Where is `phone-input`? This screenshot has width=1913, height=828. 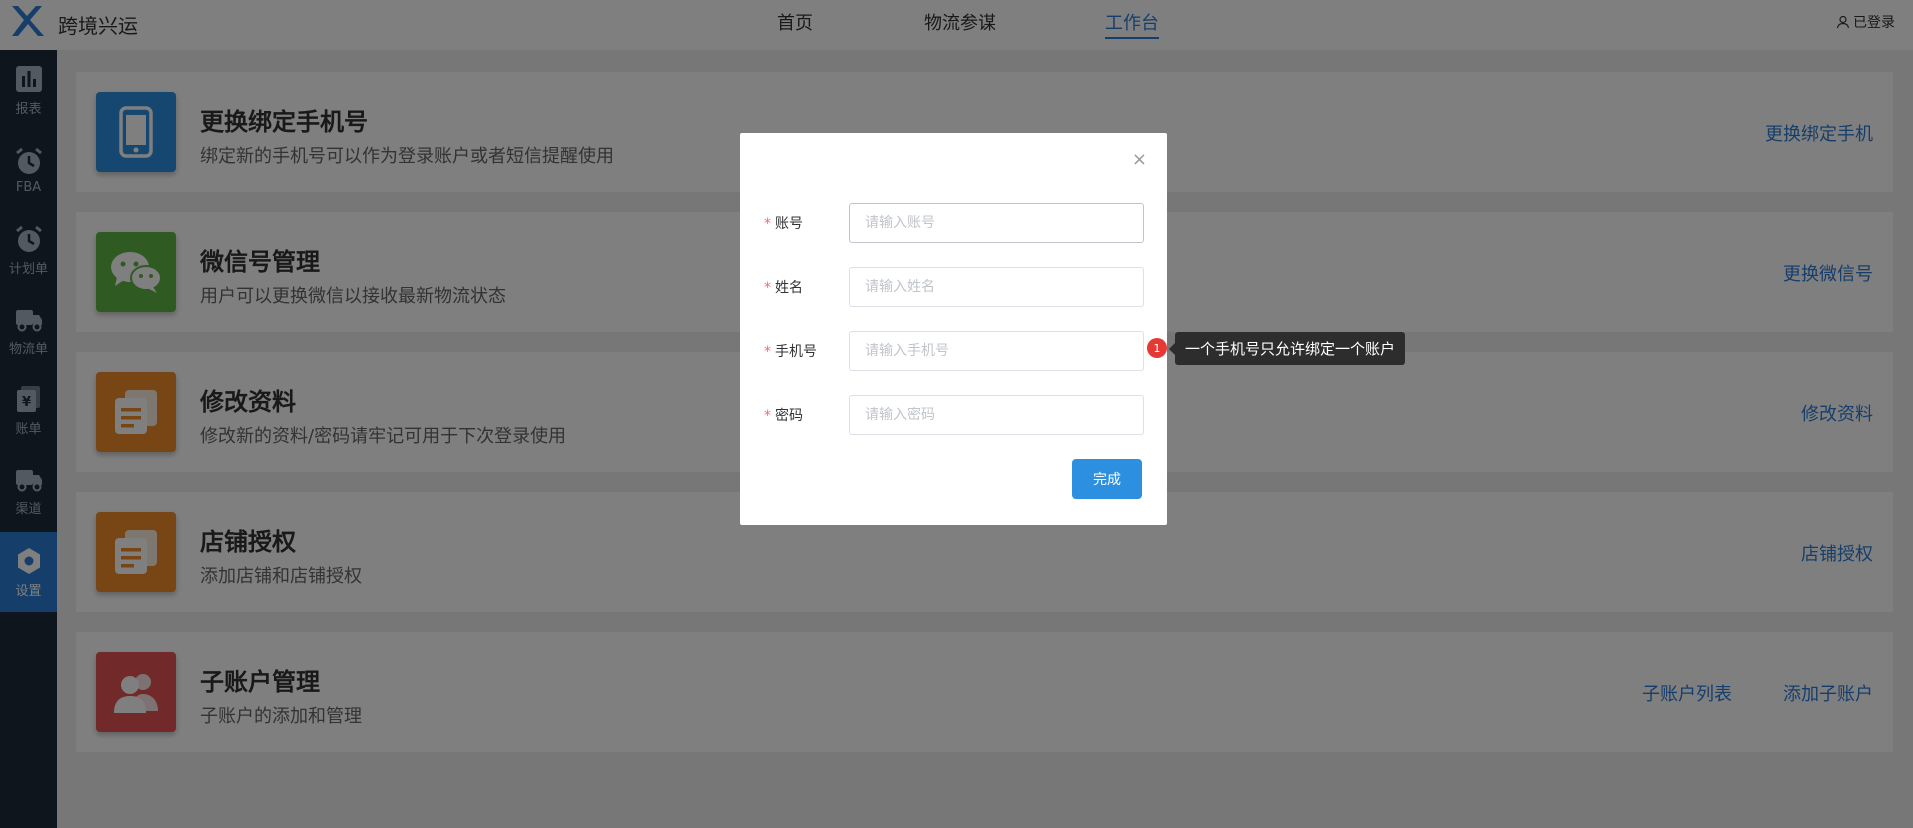
phone-input is located at coordinates (996, 351).